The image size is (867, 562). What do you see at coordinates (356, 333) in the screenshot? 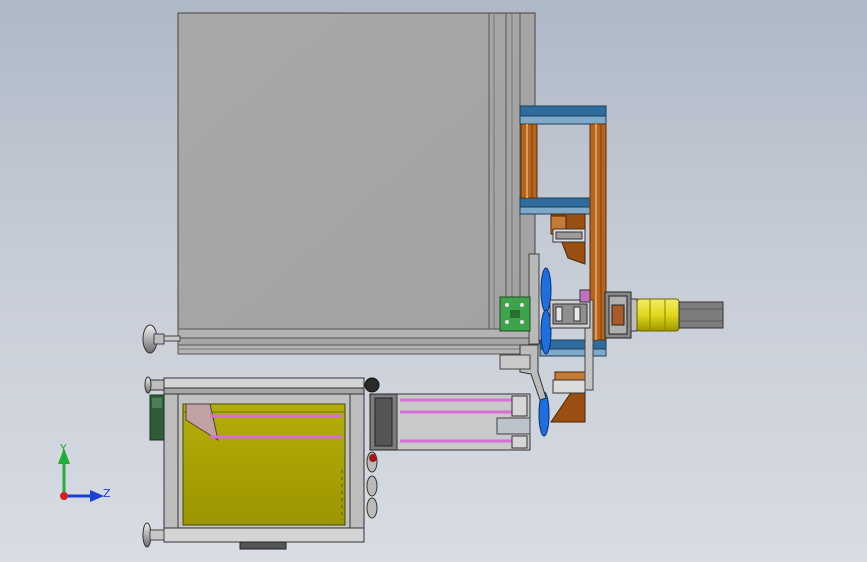
I see `upper-panel-bottom-rail` at bounding box center [356, 333].